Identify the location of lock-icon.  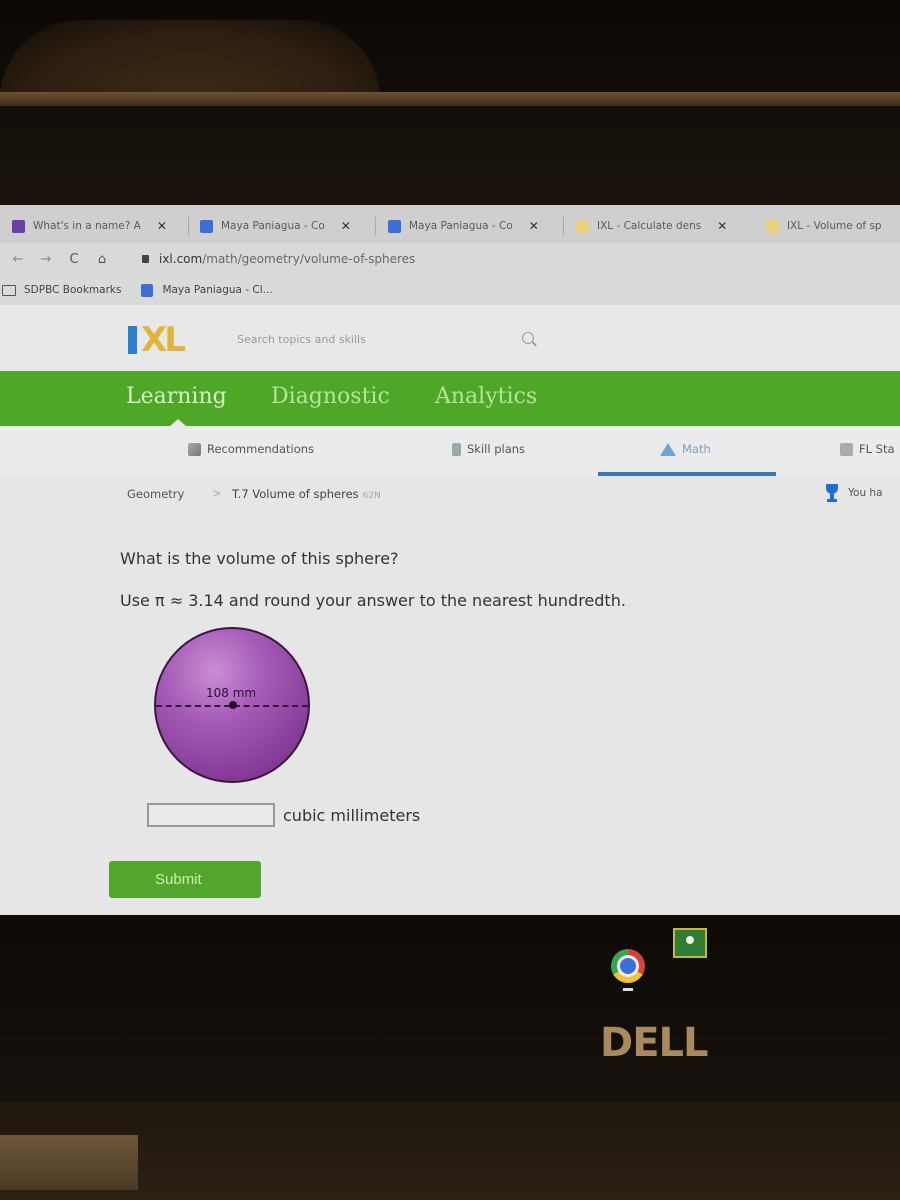
(145, 259).